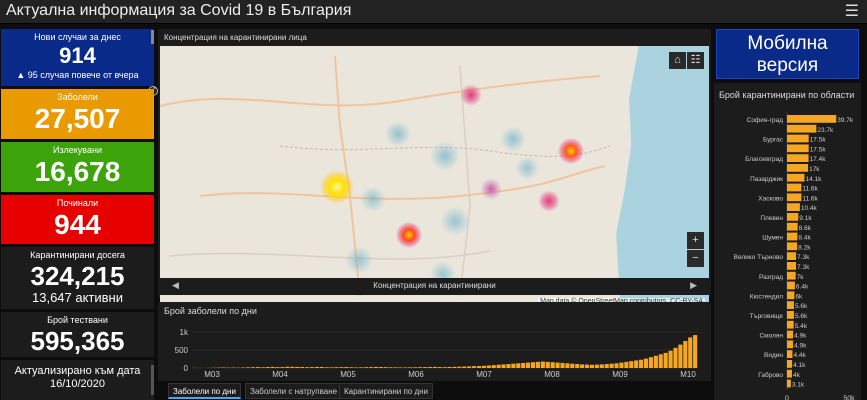  Describe the element at coordinates (77, 384) in the screenshot. I see `updated-date: 16/10/2020` at that location.